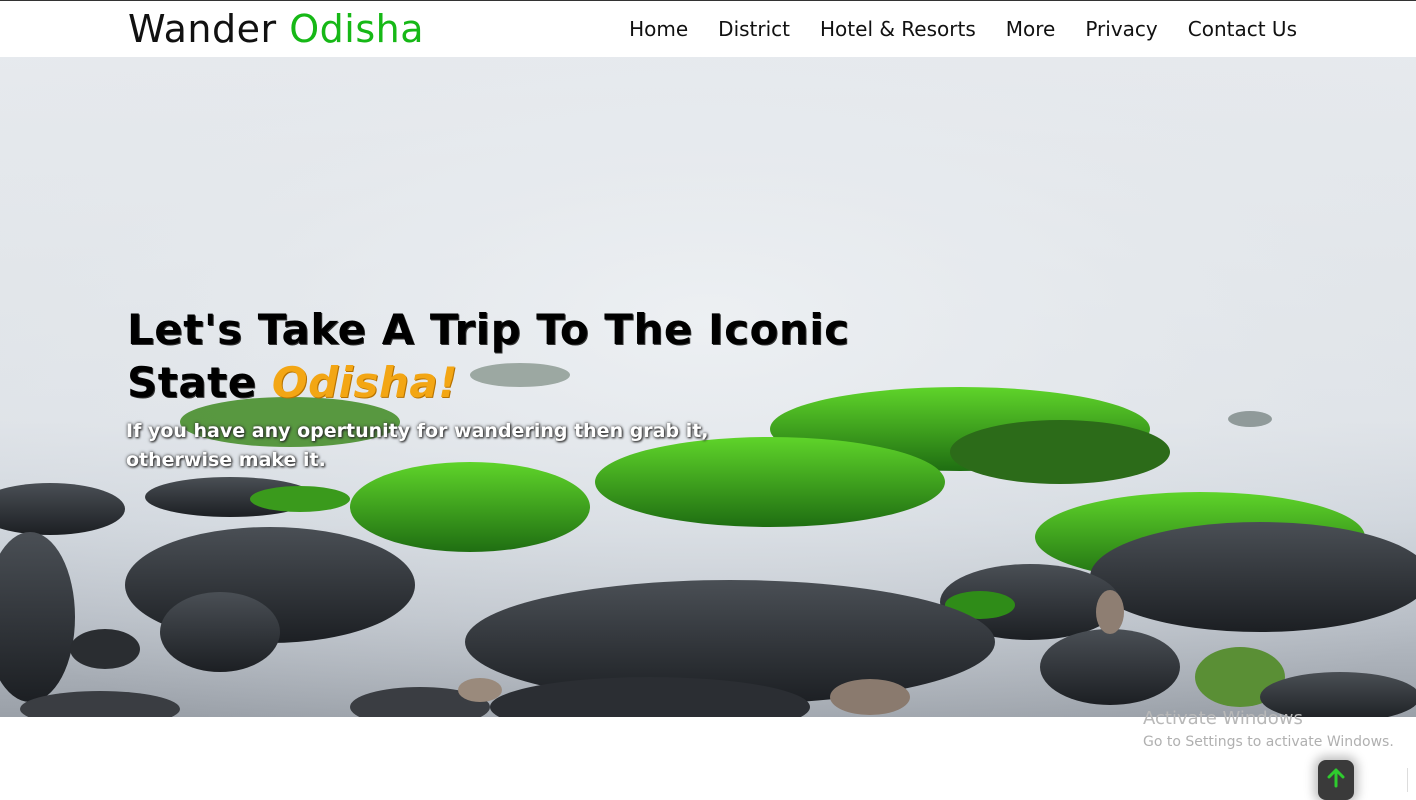  Describe the element at coordinates (488, 329) in the screenshot. I see `hero-title-line1: Let's Take A Trip To The Iconic` at that location.